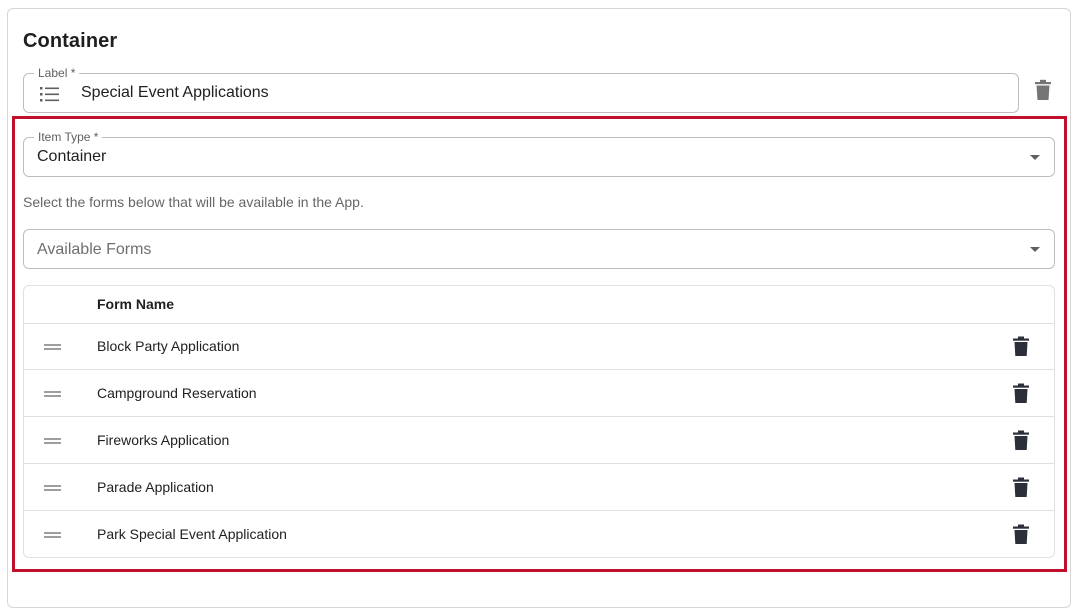 The width and height of the screenshot is (1079, 608). I want to click on item-type-label: Item Type *, so click(68, 137).